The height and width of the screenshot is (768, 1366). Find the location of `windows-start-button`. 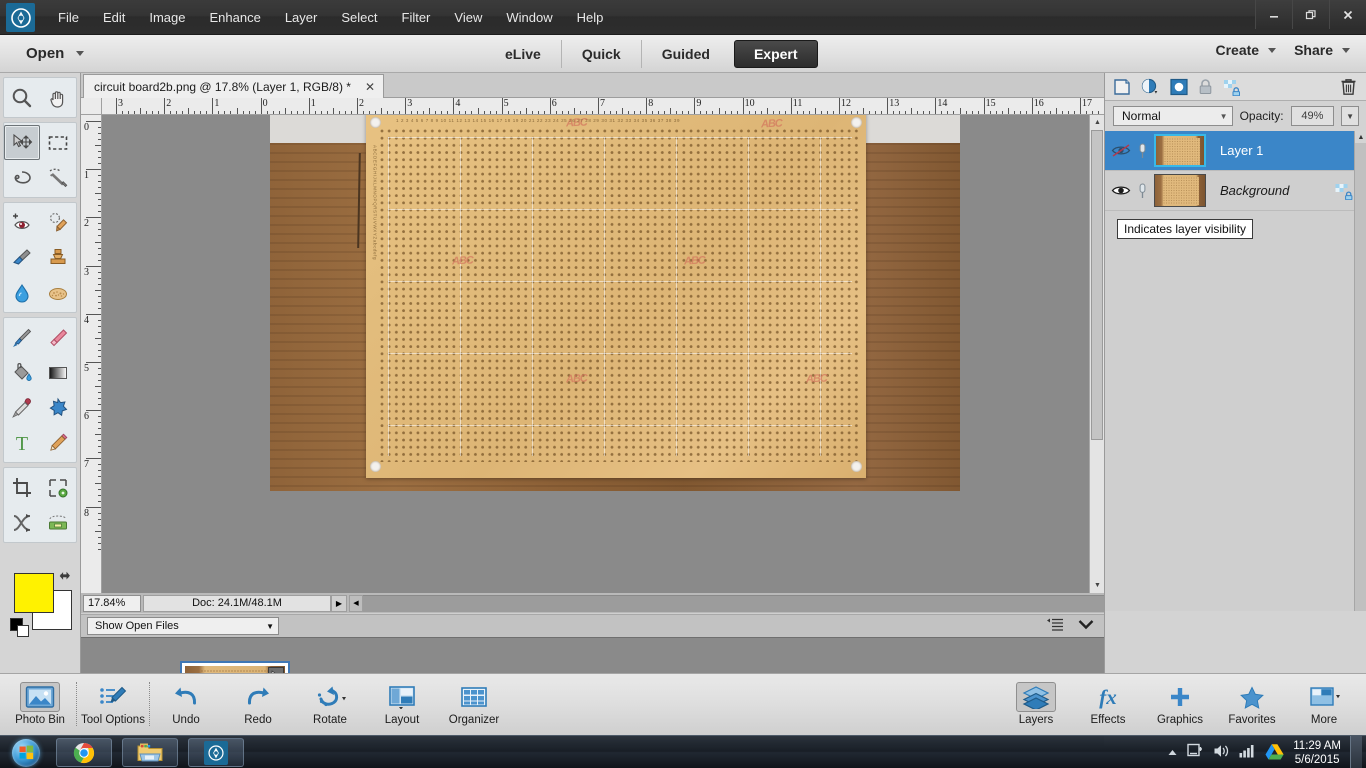

windows-start-button is located at coordinates (26, 752).